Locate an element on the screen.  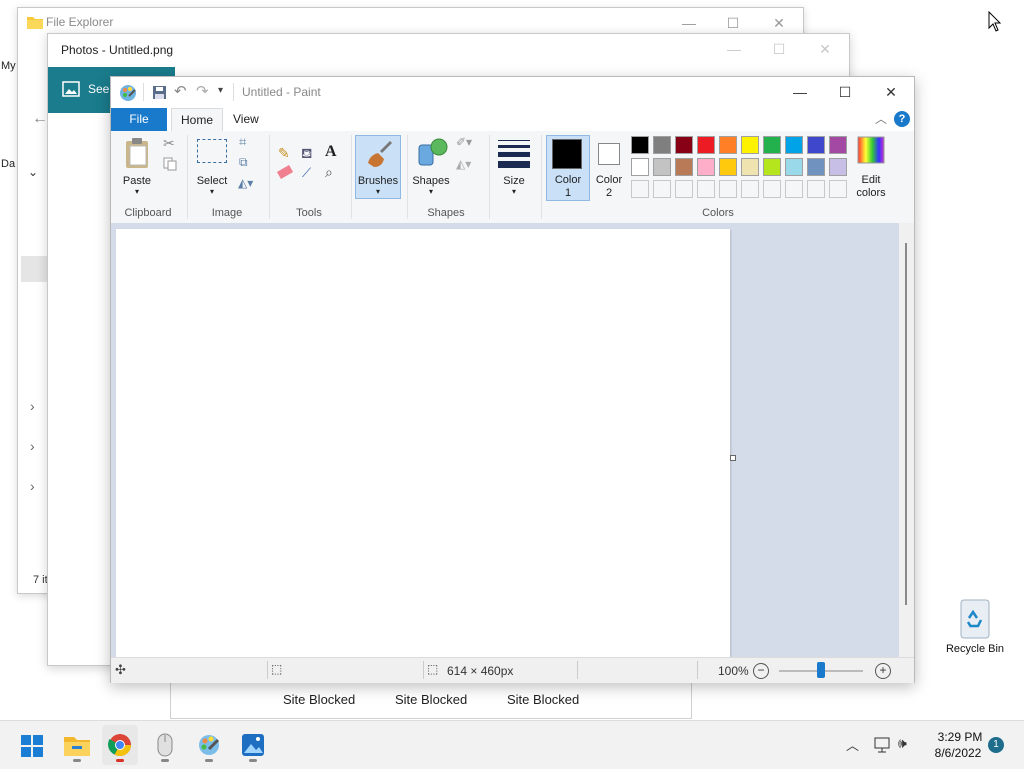
text-icon: A is located at coordinates (331, 152).